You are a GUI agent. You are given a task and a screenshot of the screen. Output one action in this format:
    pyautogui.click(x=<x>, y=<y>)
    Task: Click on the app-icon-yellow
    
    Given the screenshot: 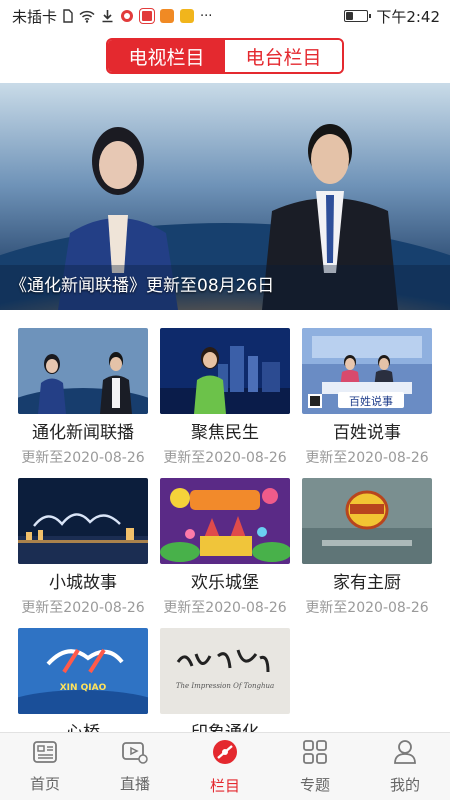 What is the action you would take?
    pyautogui.click(x=187, y=16)
    